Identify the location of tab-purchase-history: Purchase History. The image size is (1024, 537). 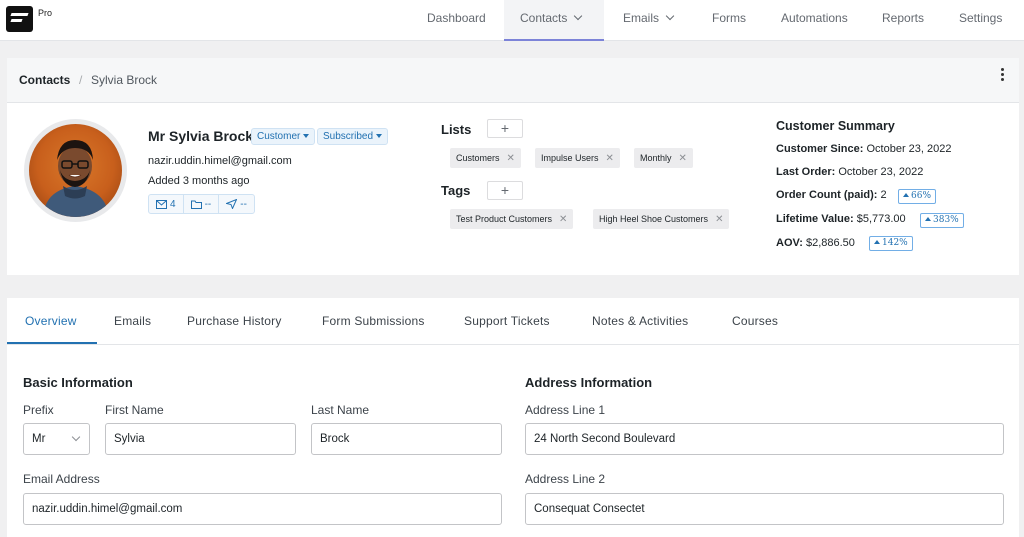
(234, 321).